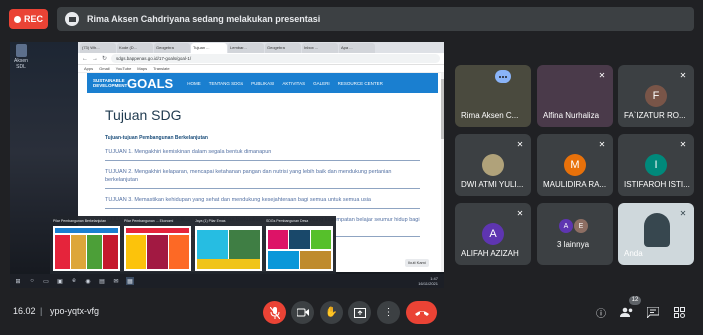  What do you see at coordinates (360, 83) in the screenshot?
I see `sdg-nav-item: RESOURCE CENTER` at bounding box center [360, 83].